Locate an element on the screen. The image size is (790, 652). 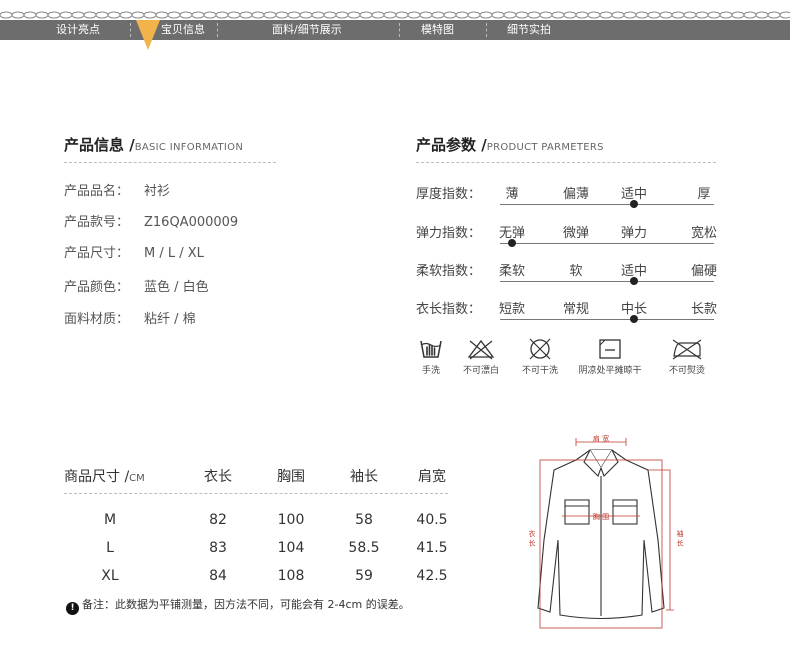
param-option: 薄 is located at coordinates (512, 194).